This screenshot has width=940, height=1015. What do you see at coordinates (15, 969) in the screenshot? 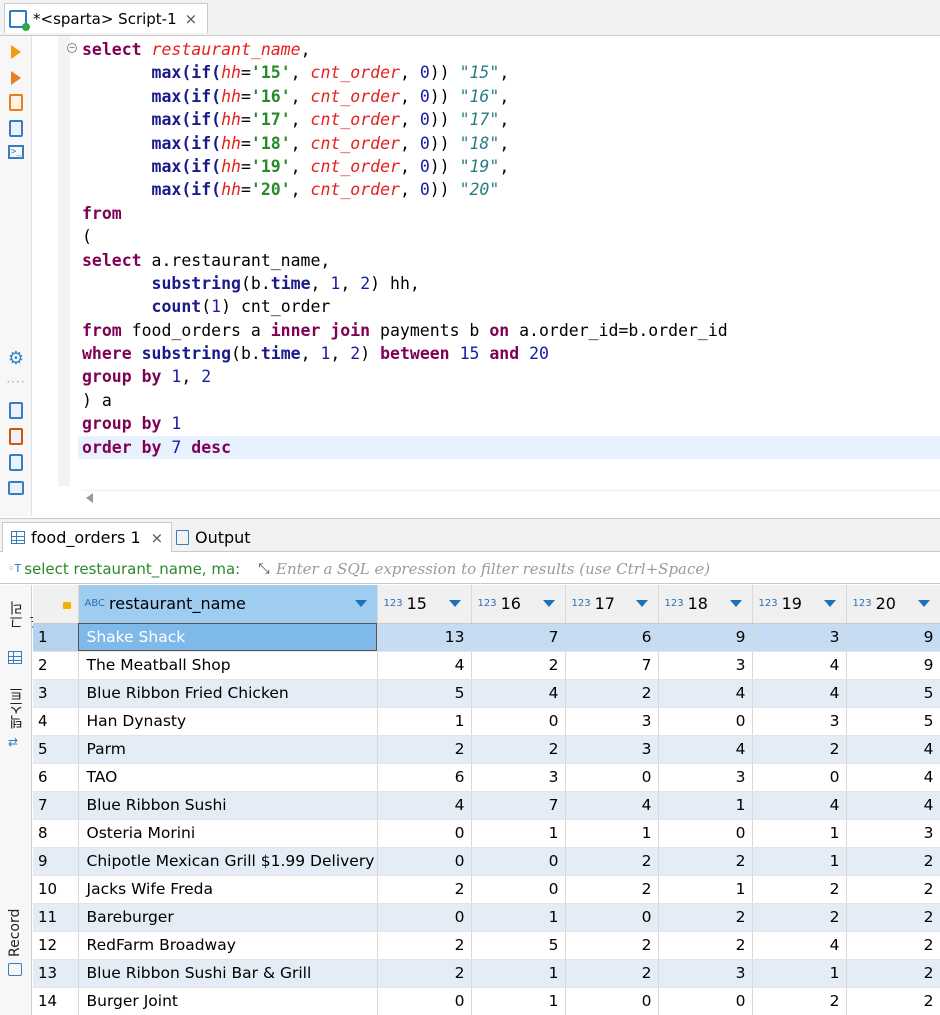
I see `record-view-icon` at bounding box center [15, 969].